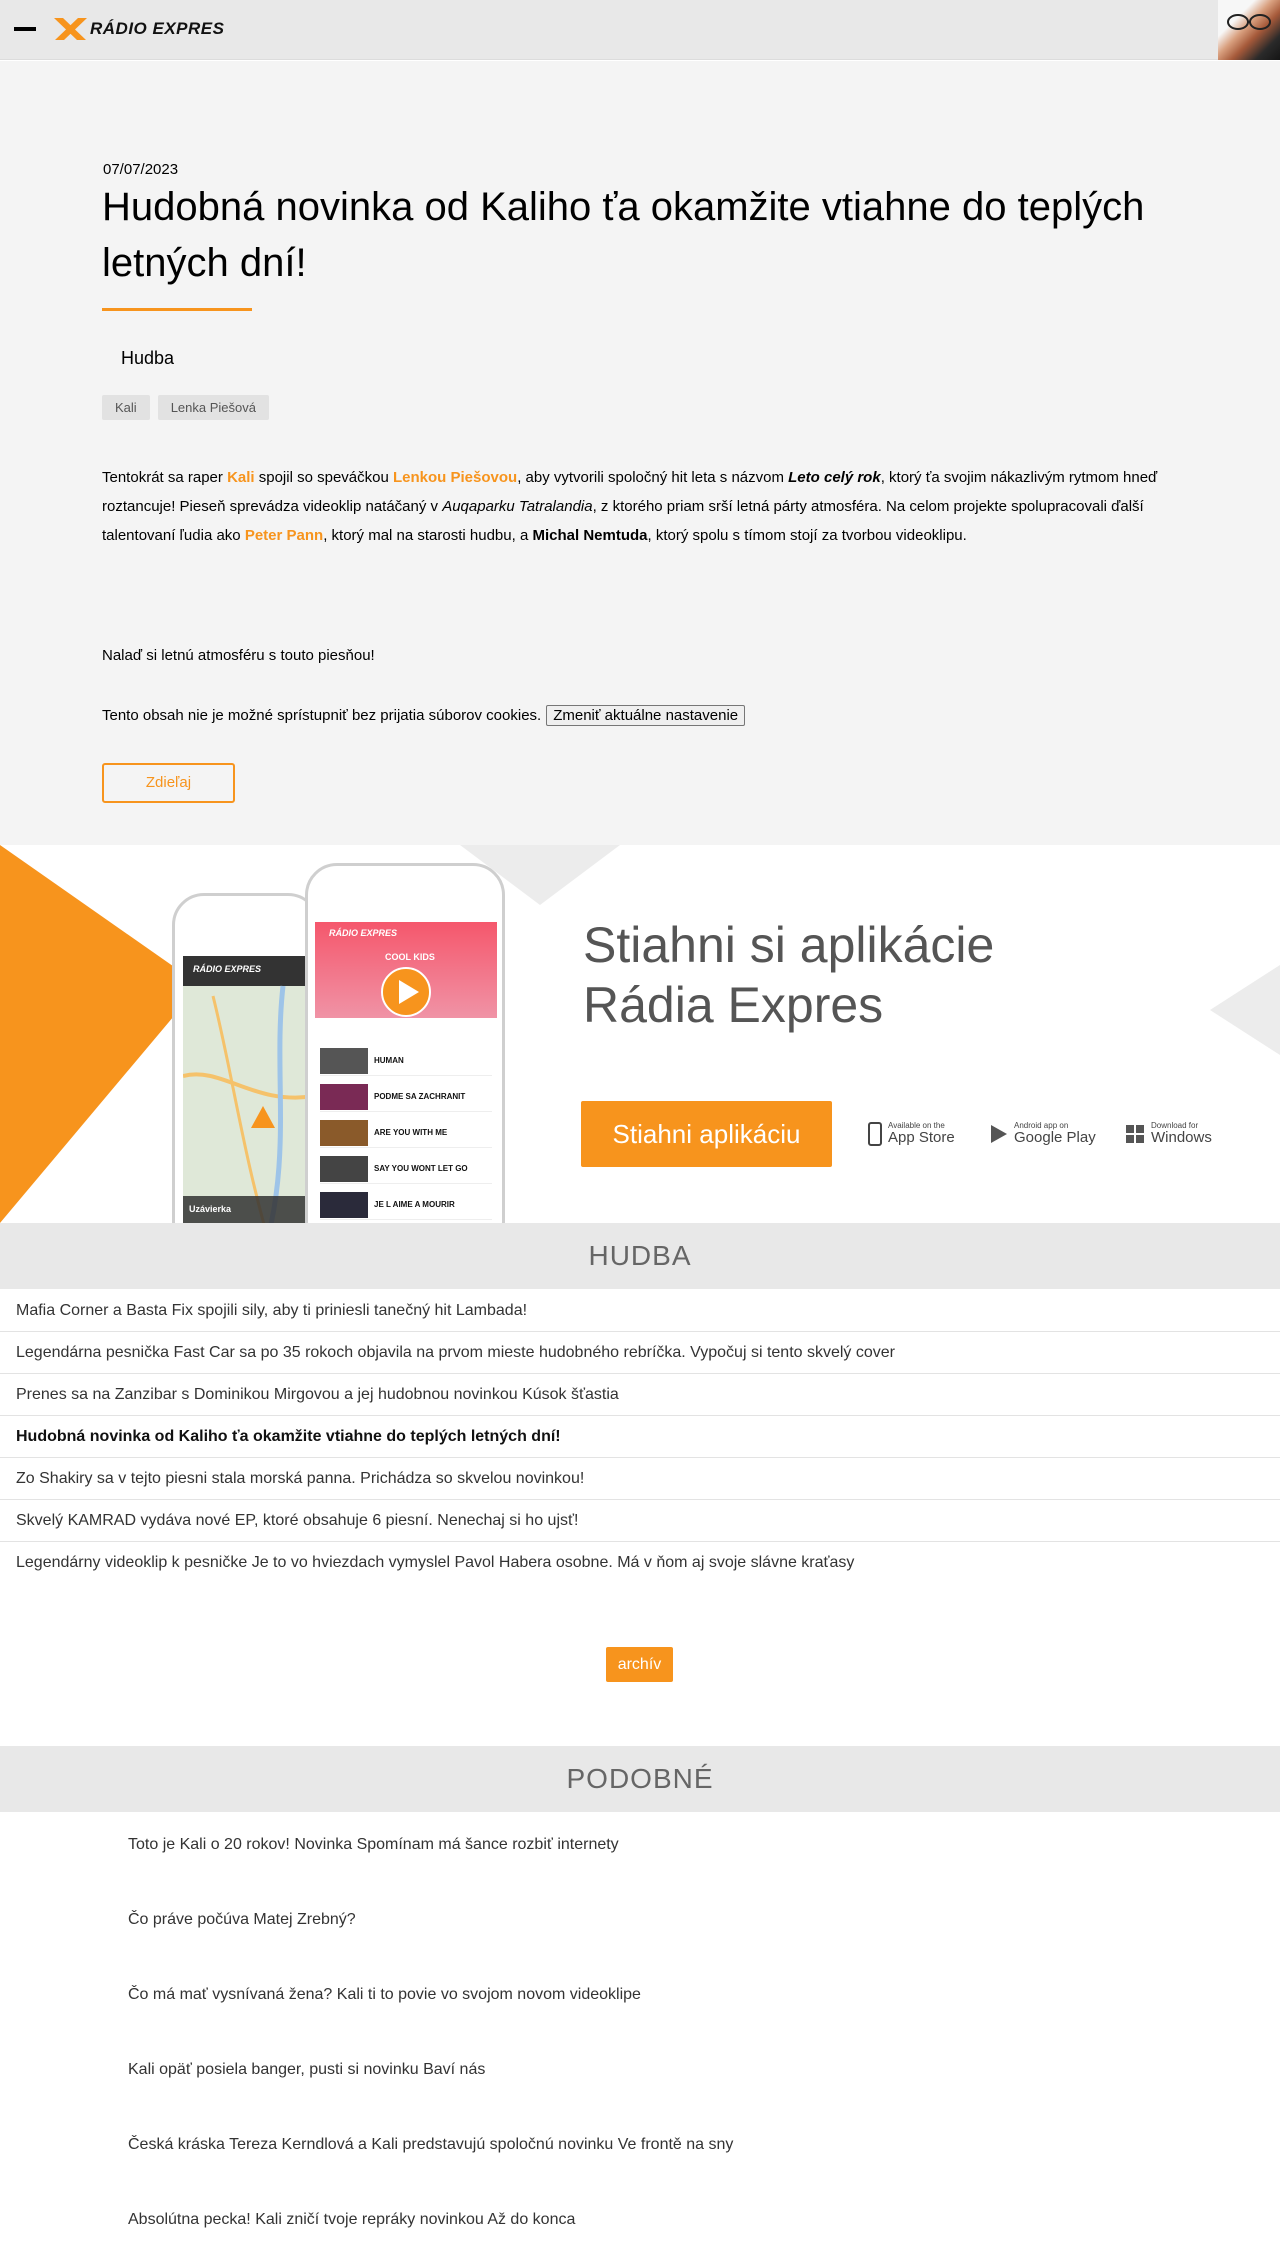  I want to click on link-kali: Kali, so click(241, 477).